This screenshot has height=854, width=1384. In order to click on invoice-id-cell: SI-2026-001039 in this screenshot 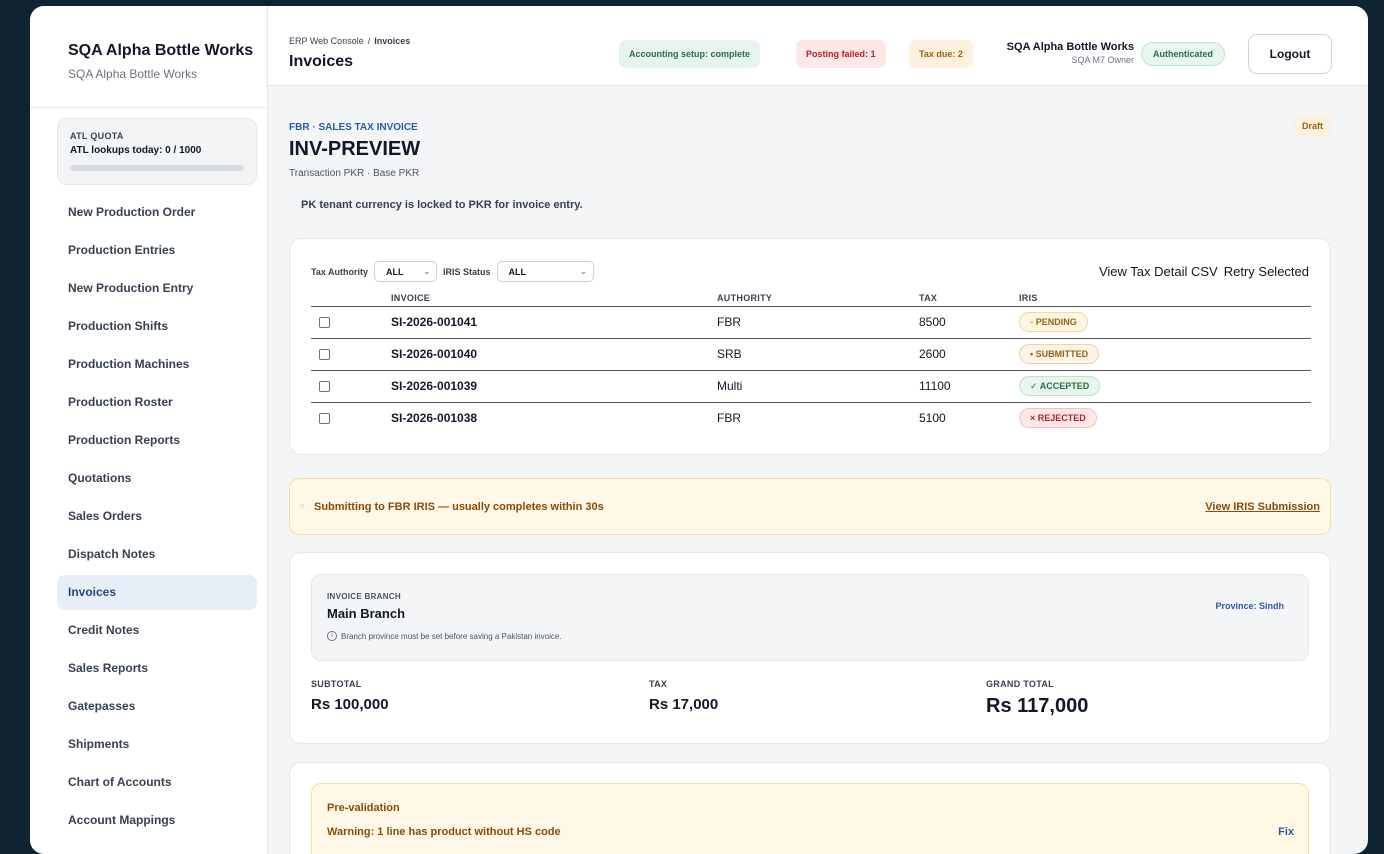, I will do `click(554, 386)`.